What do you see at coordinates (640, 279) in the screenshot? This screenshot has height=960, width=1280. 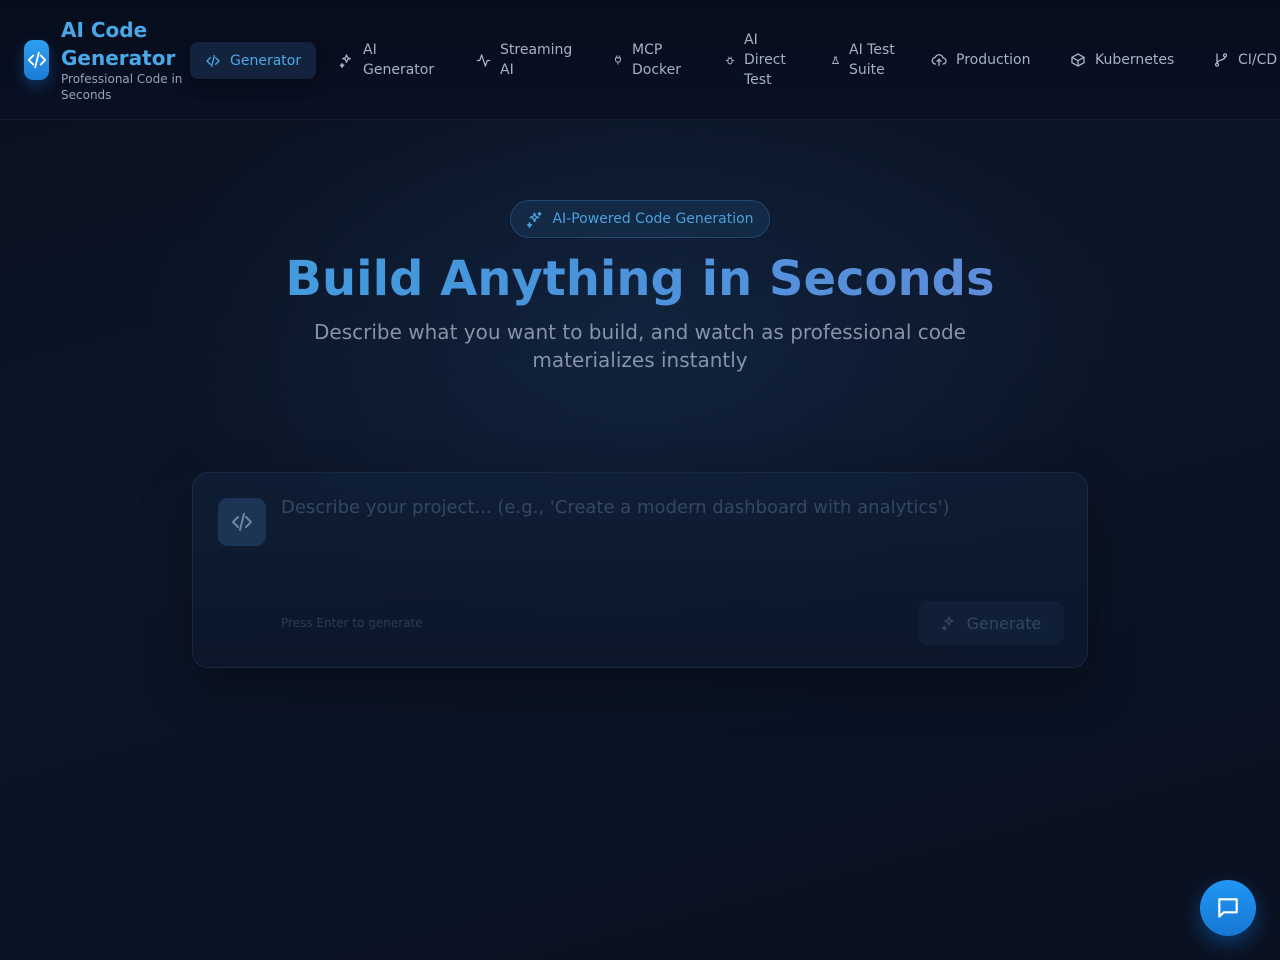 I see `page-title: Build Anything in Seconds` at bounding box center [640, 279].